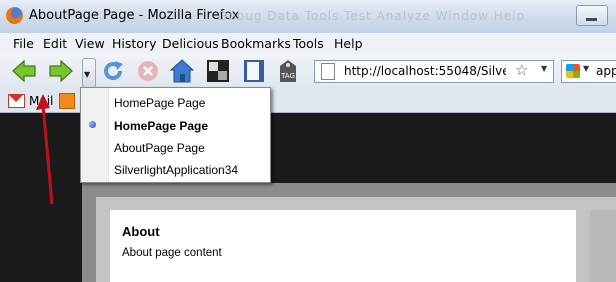 The width and height of the screenshot is (616, 282). Describe the element at coordinates (61, 71) in the screenshot. I see `forward-arrow-icon` at that location.